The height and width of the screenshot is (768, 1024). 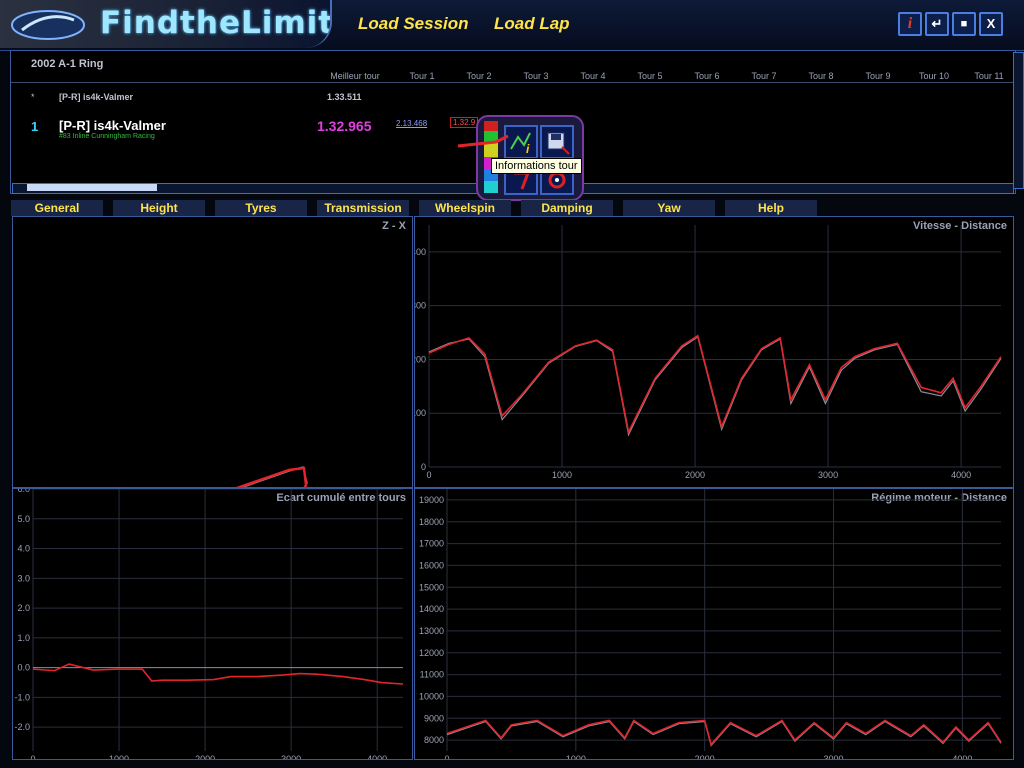 I want to click on column-header: Tour 9, so click(x=878, y=76).